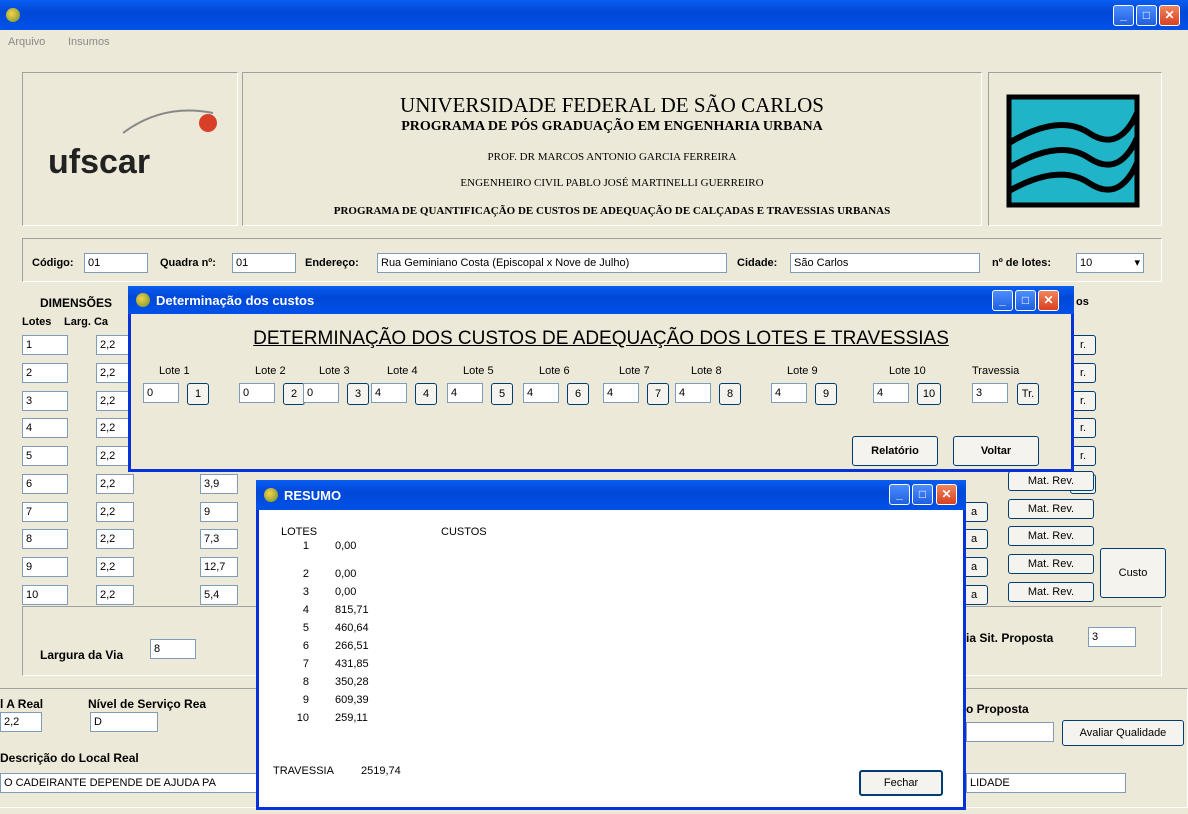  I want to click on lote-calc-button: 8, so click(730, 394).